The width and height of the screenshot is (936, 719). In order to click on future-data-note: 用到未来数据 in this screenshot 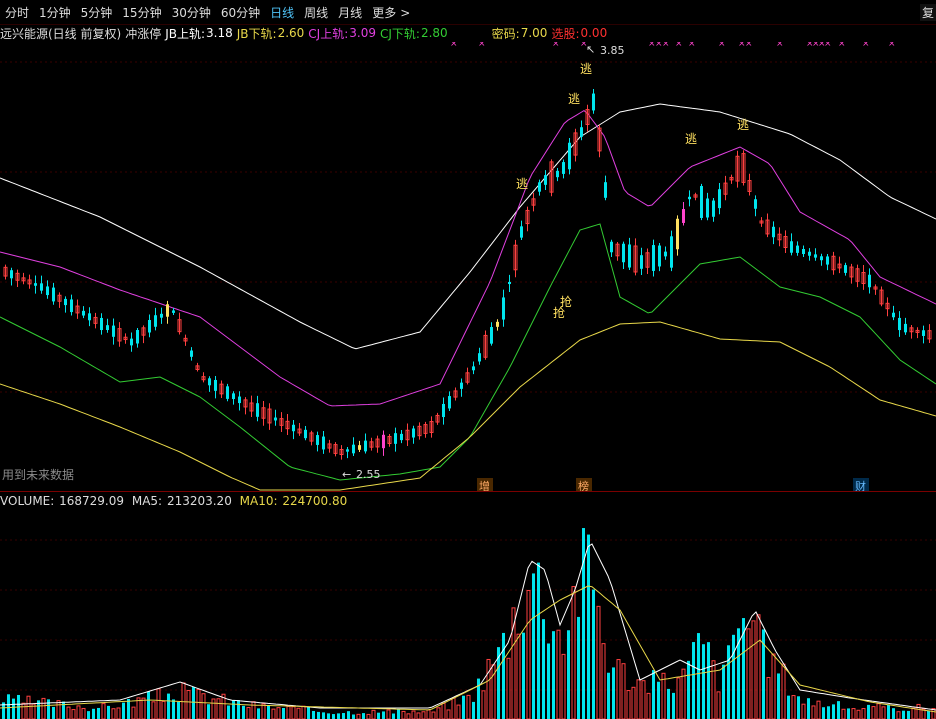, I will do `click(38, 475)`.